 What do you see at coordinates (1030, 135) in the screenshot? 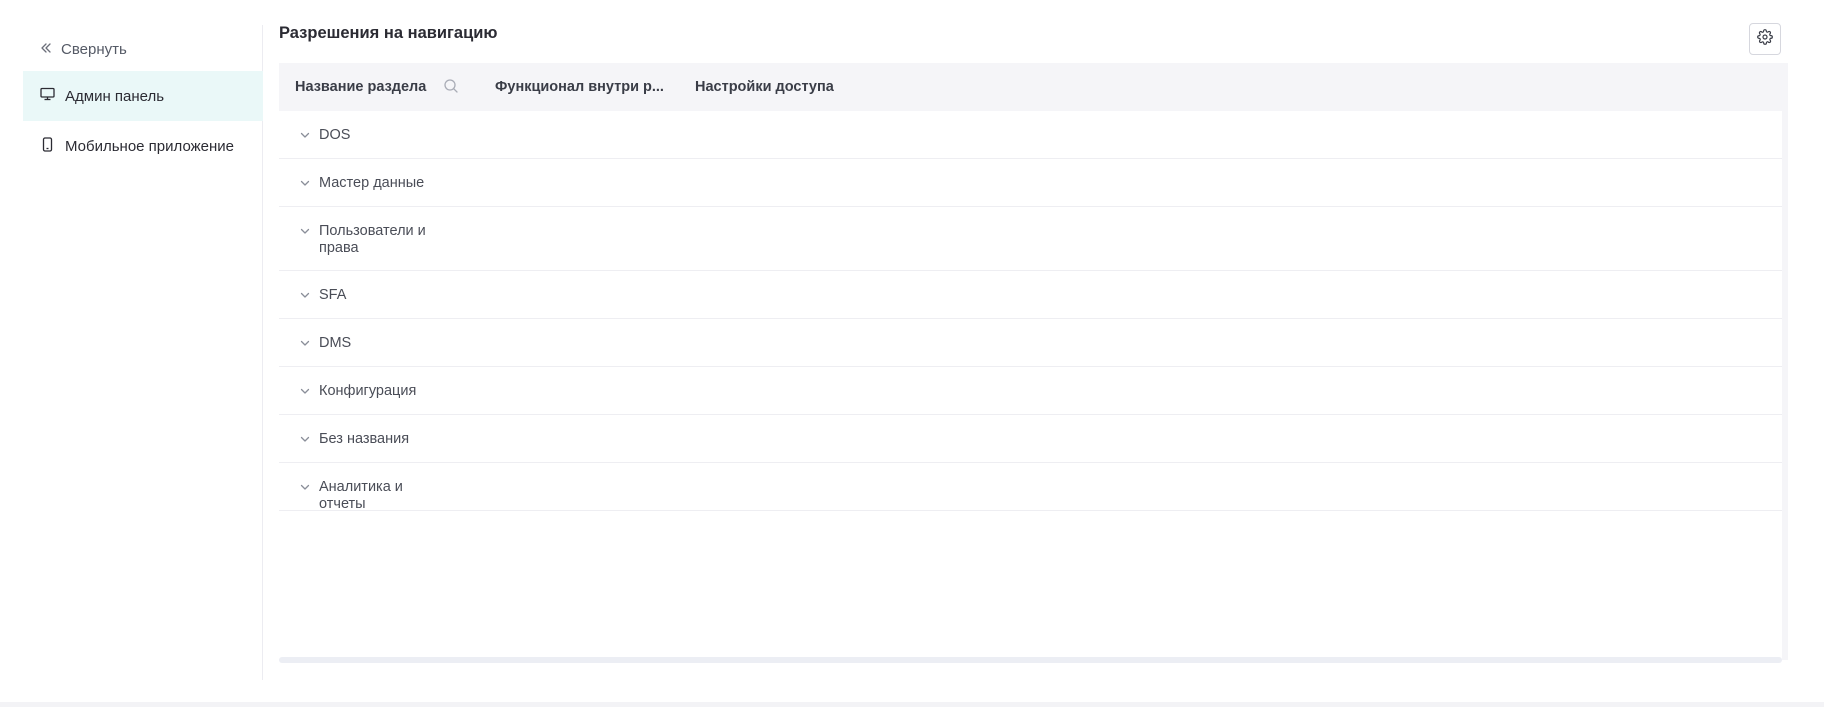
I see `table-row: DOS` at bounding box center [1030, 135].